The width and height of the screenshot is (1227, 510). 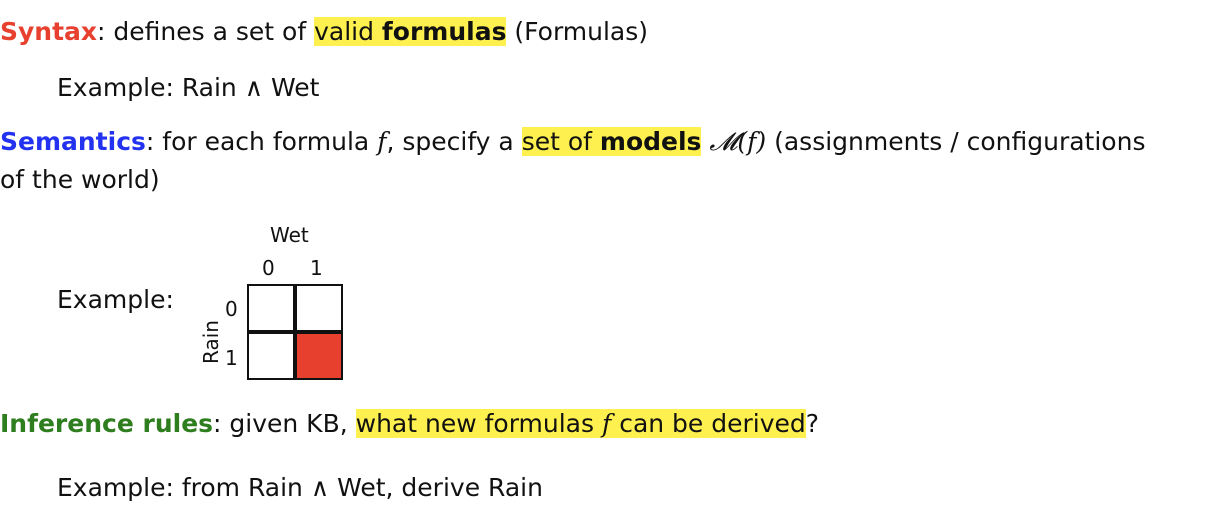 I want to click on grid-col-tick-1: 1, so click(x=316, y=268).